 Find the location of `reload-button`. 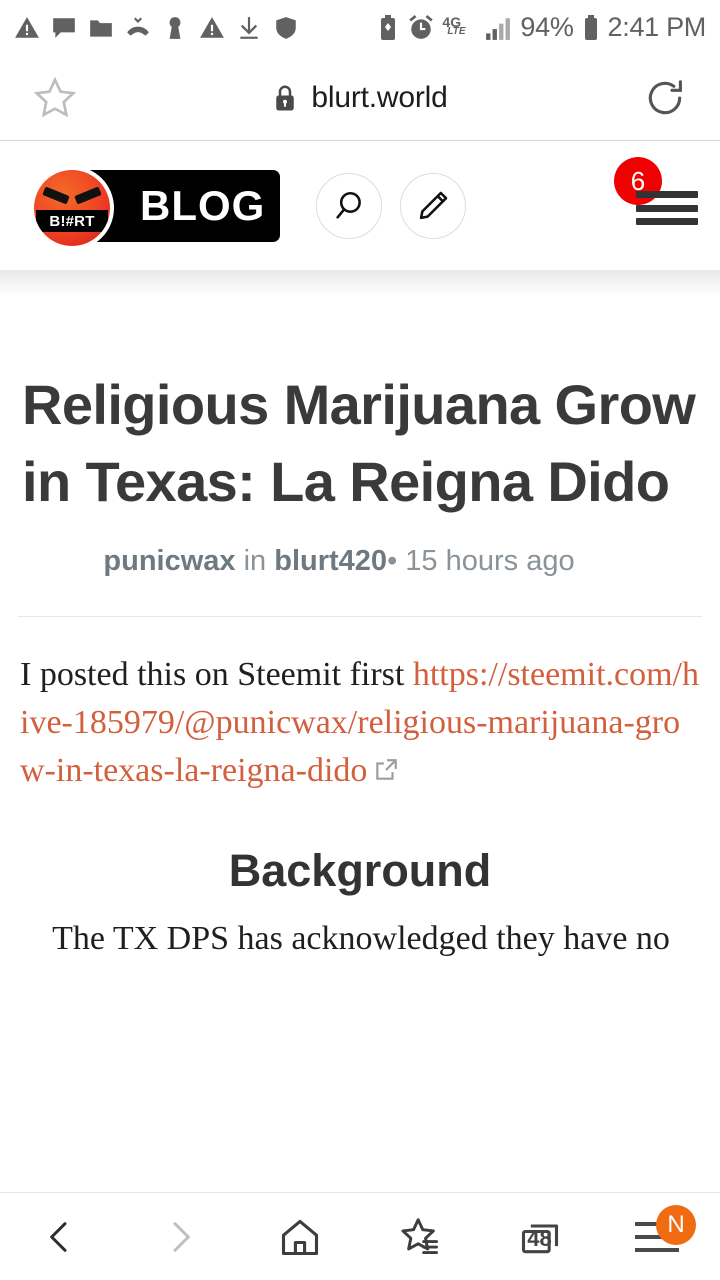

reload-button is located at coordinates (665, 98).